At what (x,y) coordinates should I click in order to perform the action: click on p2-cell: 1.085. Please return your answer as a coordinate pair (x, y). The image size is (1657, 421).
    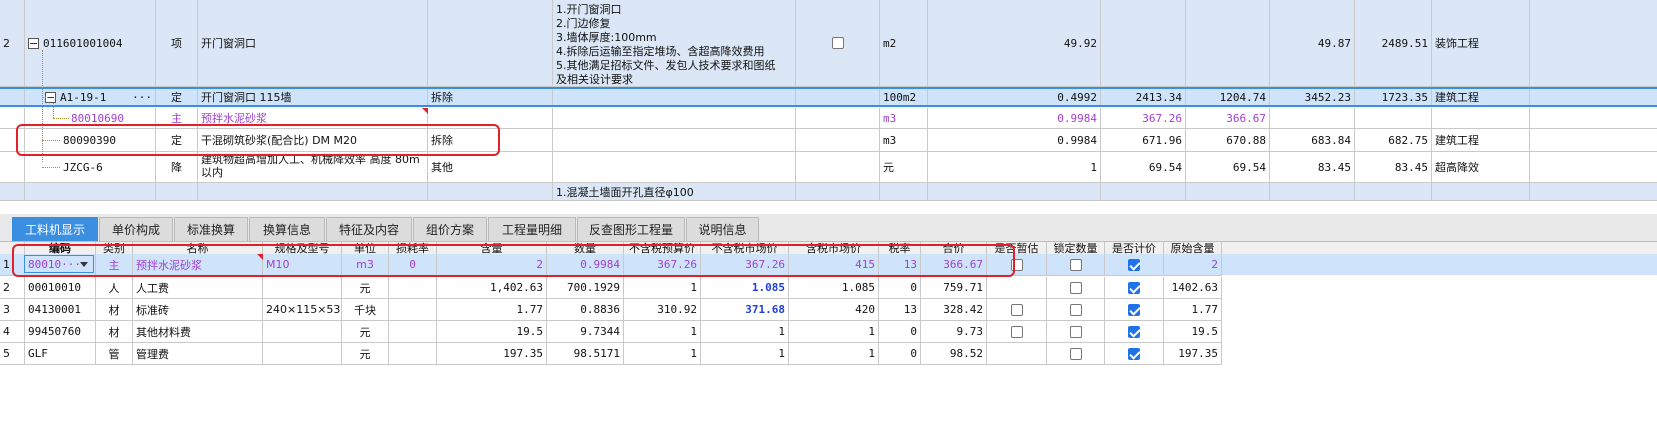
    Looking at the image, I should click on (745, 287).